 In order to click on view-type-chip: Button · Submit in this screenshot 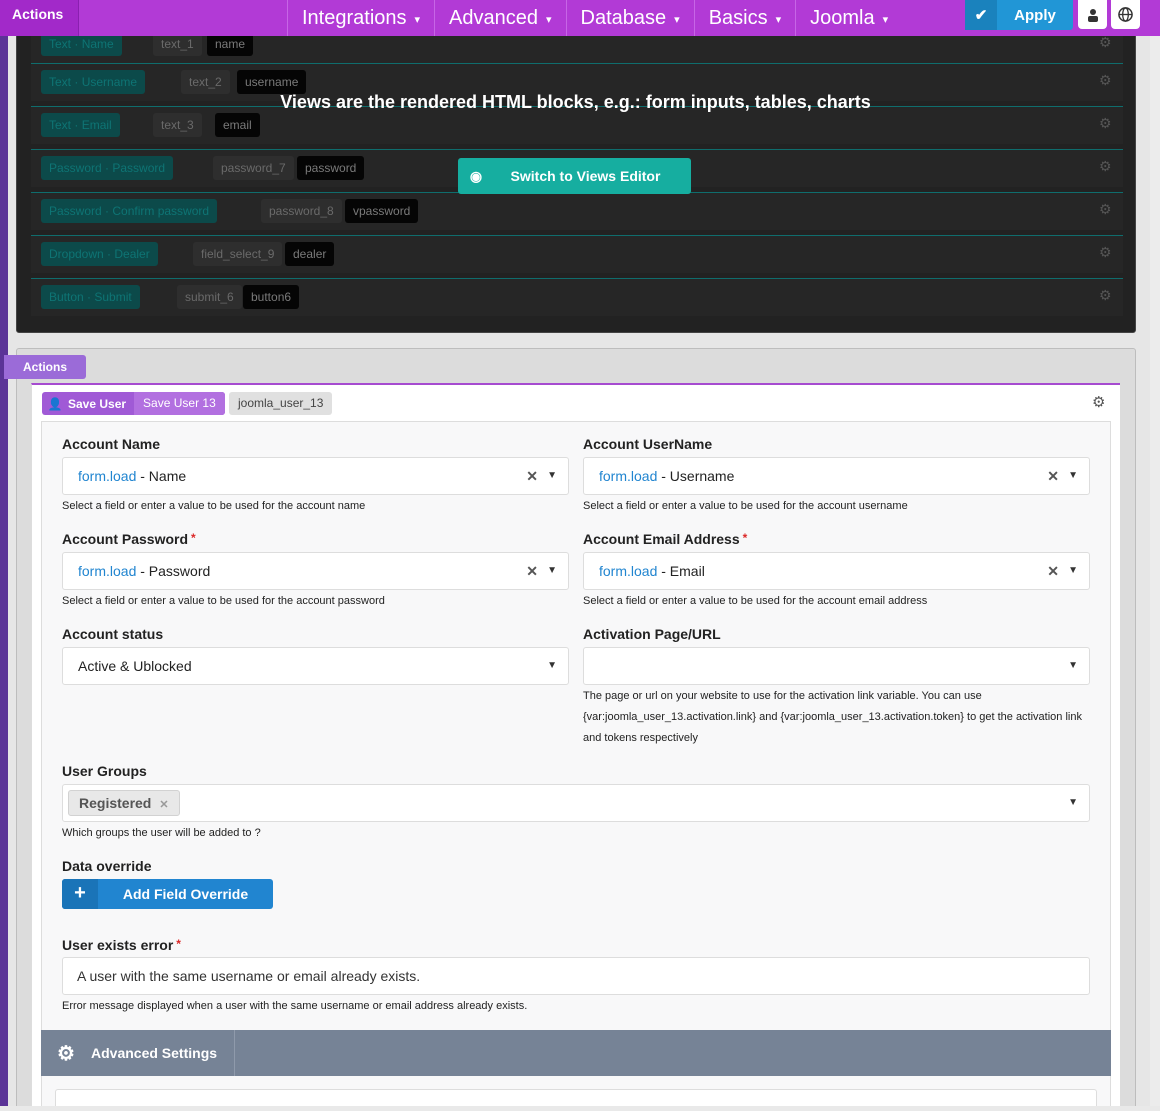, I will do `click(90, 297)`.